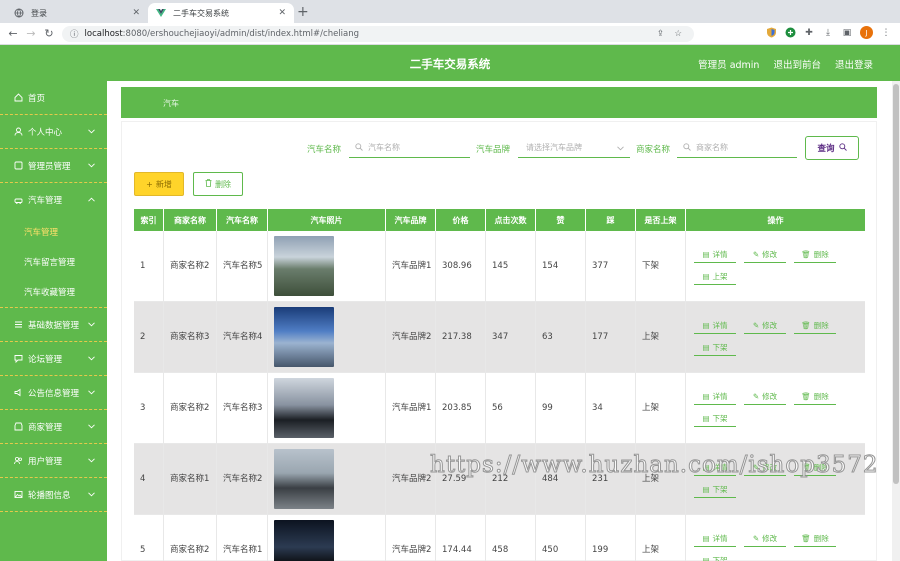 The width and height of the screenshot is (900, 561). Describe the element at coordinates (511, 408) in the screenshot. I see `cell-clicks: 56` at that location.